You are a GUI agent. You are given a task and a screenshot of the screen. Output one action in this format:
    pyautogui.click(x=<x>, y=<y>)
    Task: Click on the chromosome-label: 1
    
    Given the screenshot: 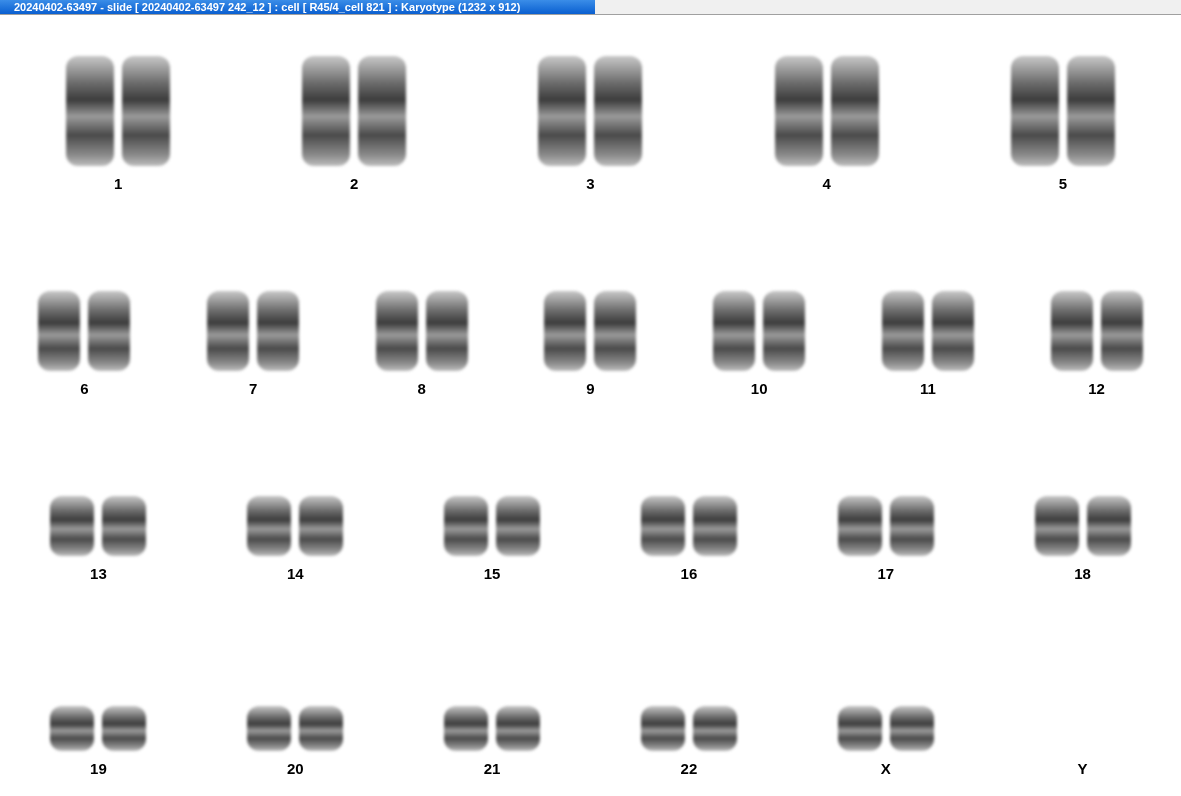 What is the action you would take?
    pyautogui.click(x=118, y=184)
    